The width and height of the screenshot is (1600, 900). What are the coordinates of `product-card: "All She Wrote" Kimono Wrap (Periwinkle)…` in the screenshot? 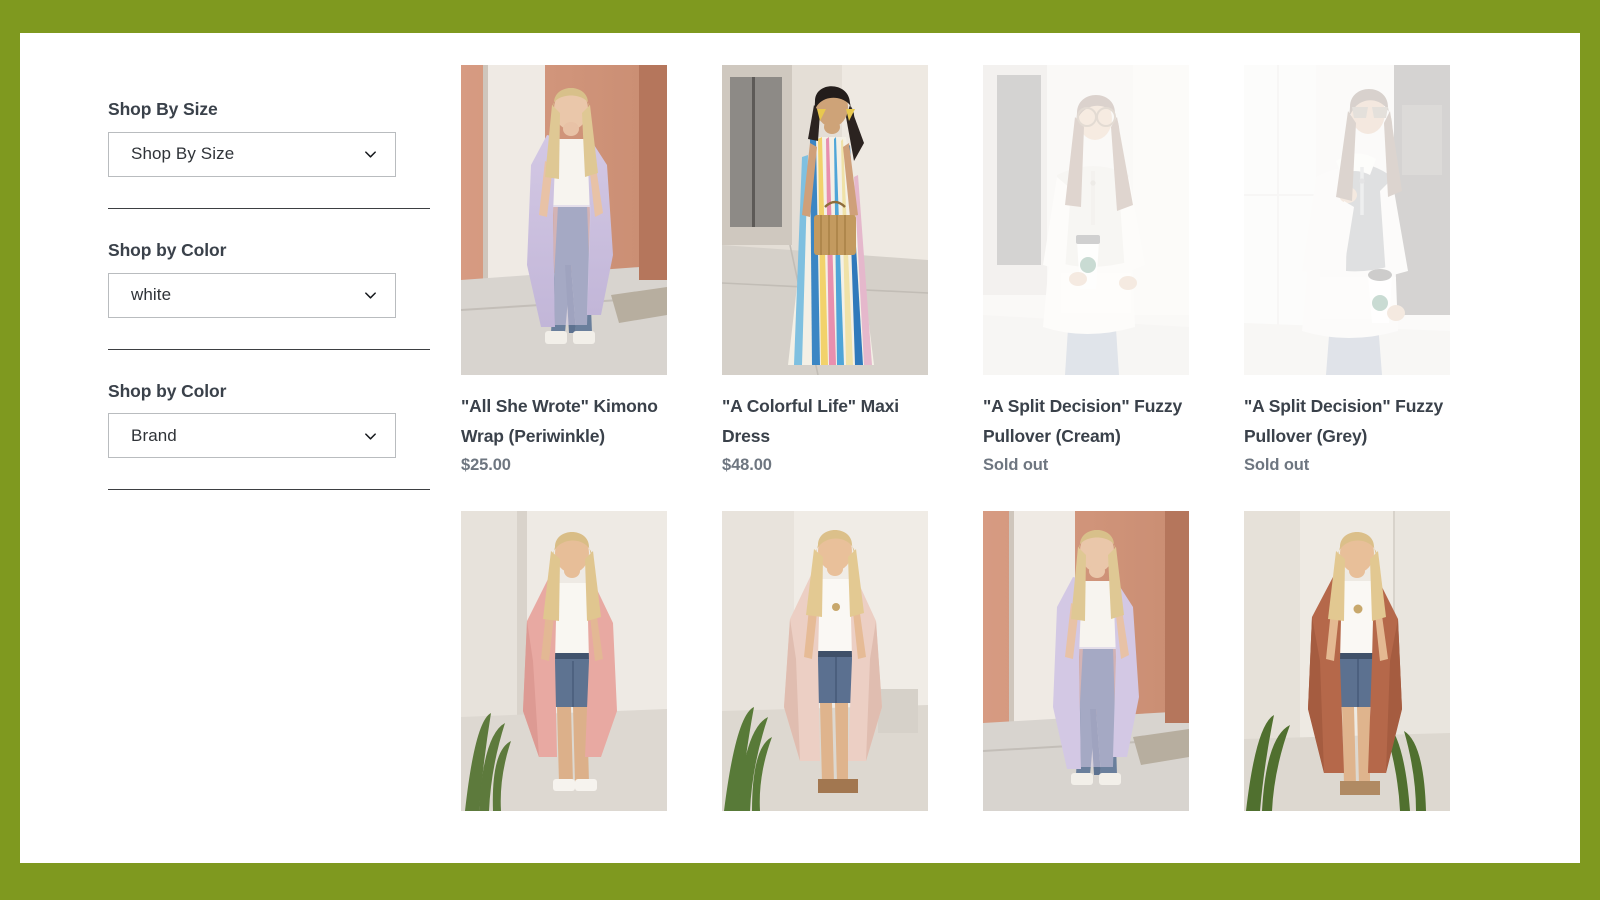 It's located at (570, 272).